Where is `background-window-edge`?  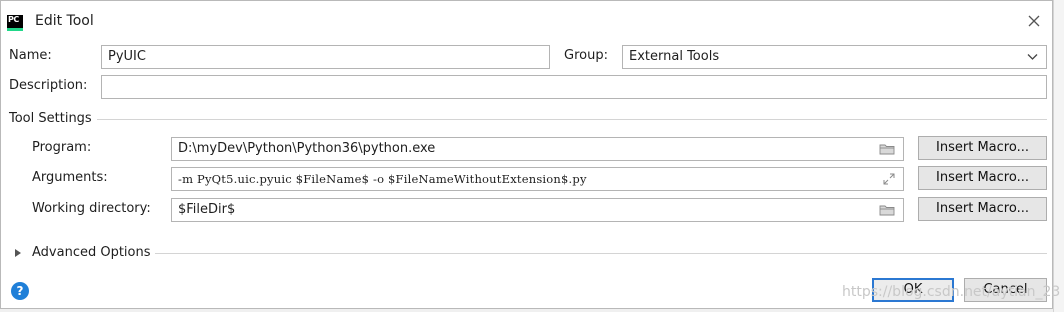 background-window-edge is located at coordinates (1058, 156).